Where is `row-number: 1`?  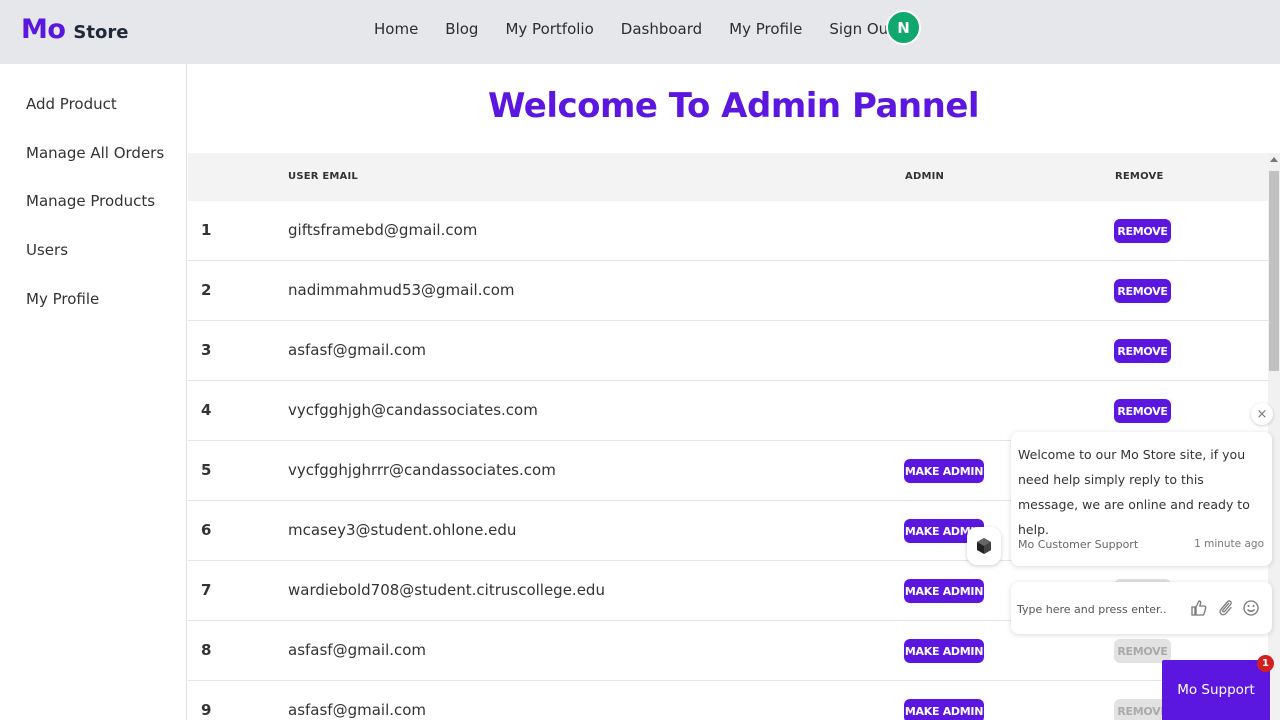 row-number: 1 is located at coordinates (206, 230).